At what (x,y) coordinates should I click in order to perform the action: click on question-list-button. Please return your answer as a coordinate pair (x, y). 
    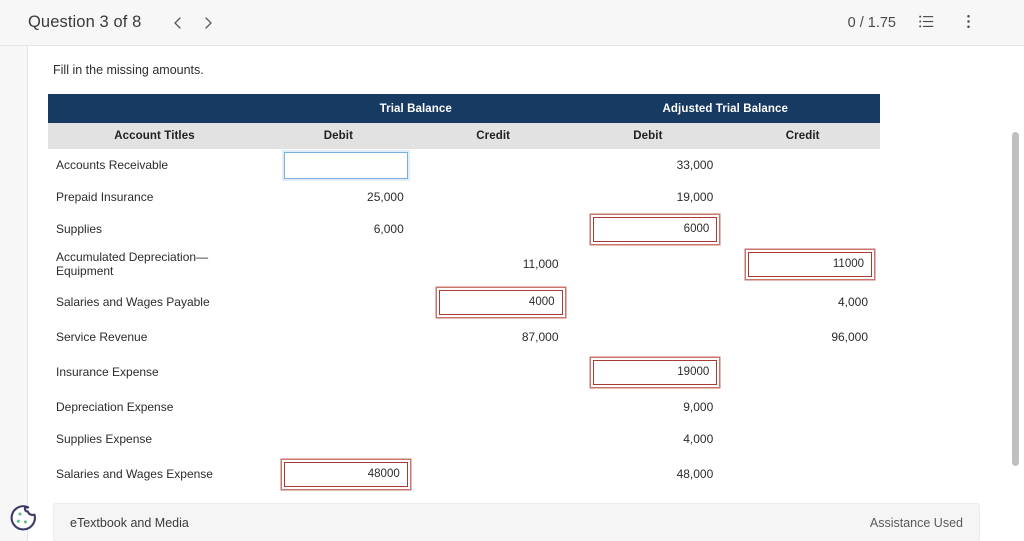
    Looking at the image, I should click on (926, 23).